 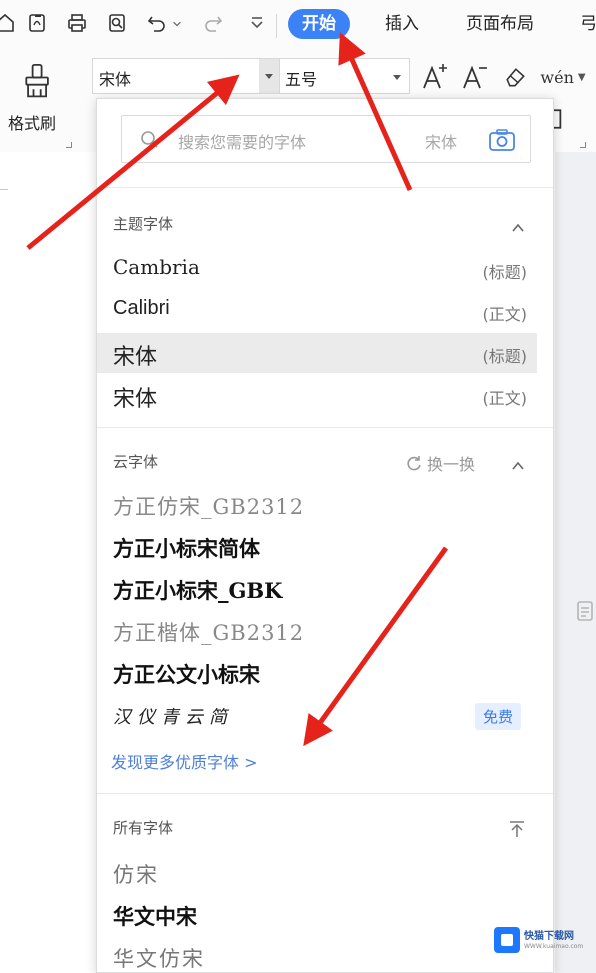 I want to click on undo-icon, so click(x=157, y=23).